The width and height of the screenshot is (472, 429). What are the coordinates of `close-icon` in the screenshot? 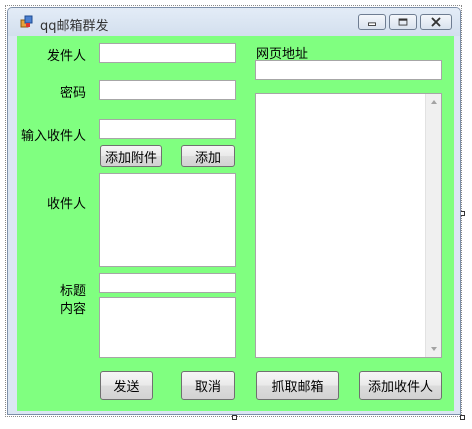 It's located at (436, 22).